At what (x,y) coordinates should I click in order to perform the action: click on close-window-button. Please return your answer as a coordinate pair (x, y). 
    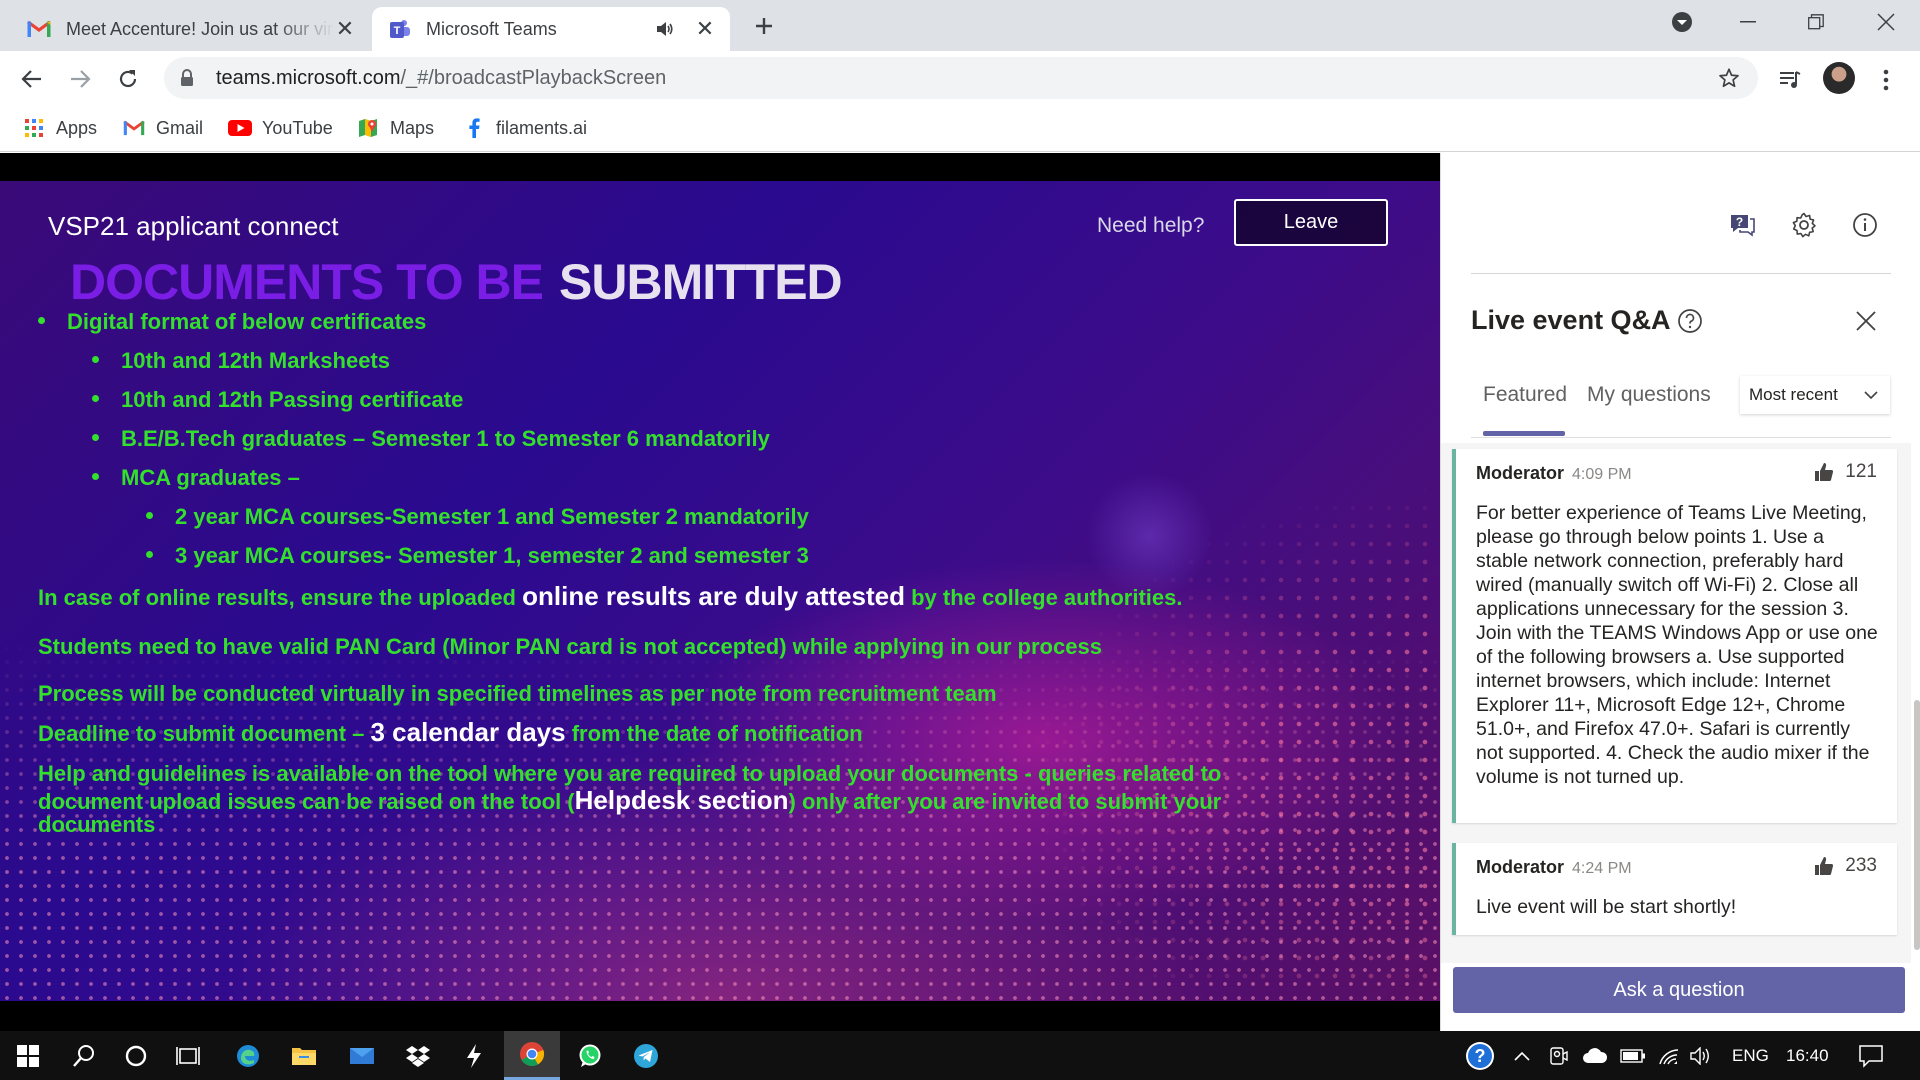
    Looking at the image, I should click on (1886, 22).